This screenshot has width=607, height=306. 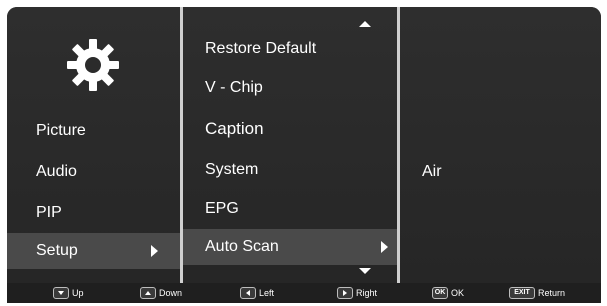 What do you see at coordinates (57, 251) in the screenshot?
I see `category-setup: Setup` at bounding box center [57, 251].